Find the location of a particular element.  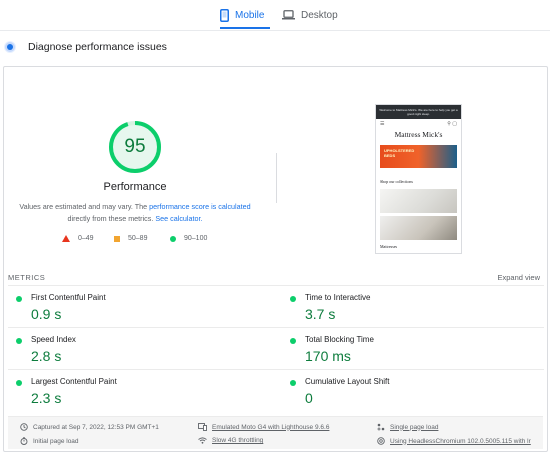

active-tab-indicator is located at coordinates (245, 28).